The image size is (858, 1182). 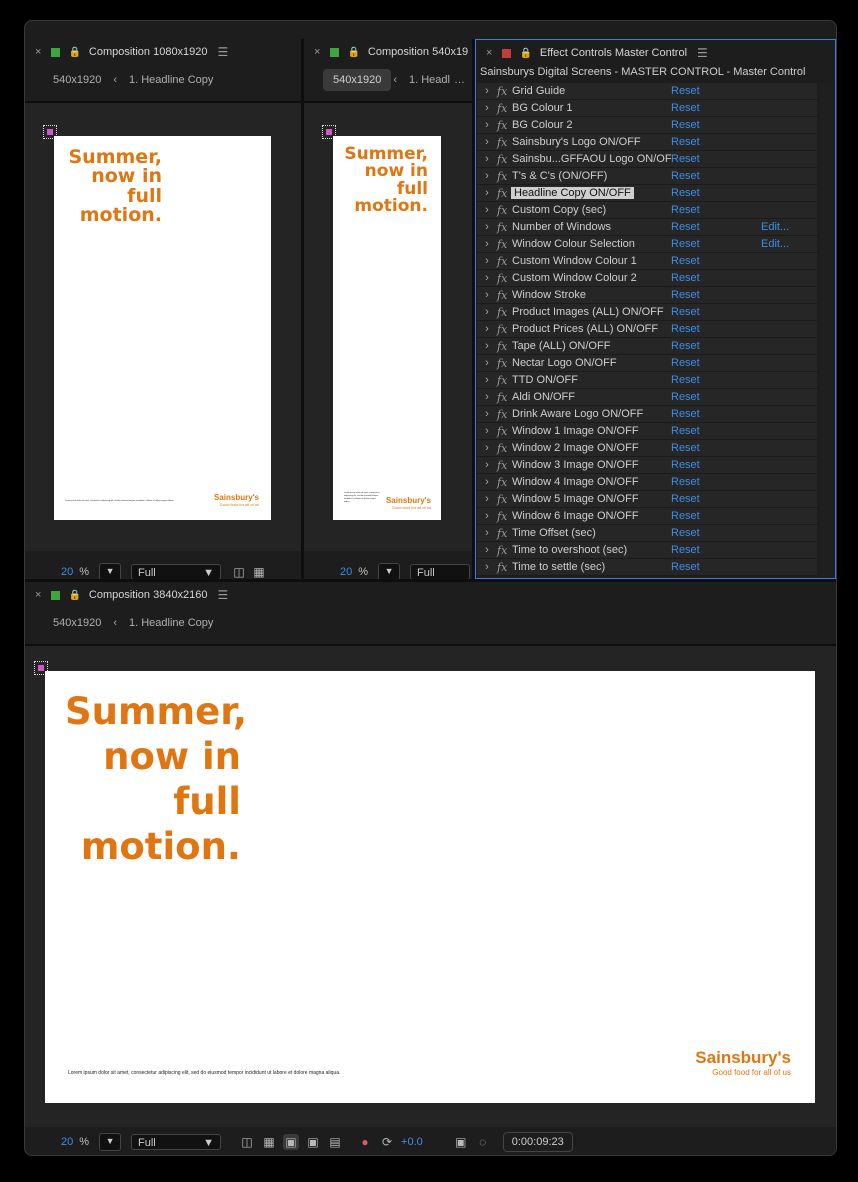 I want to click on effect-row: › fx Custom Window Colour 1 Reset, so click(x=647, y=261).